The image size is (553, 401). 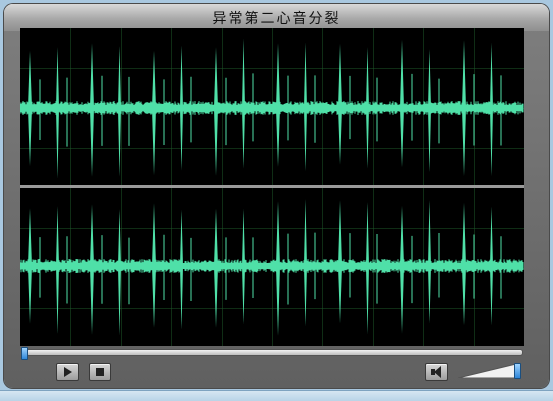 I want to click on stop-icon, so click(x=100, y=372).